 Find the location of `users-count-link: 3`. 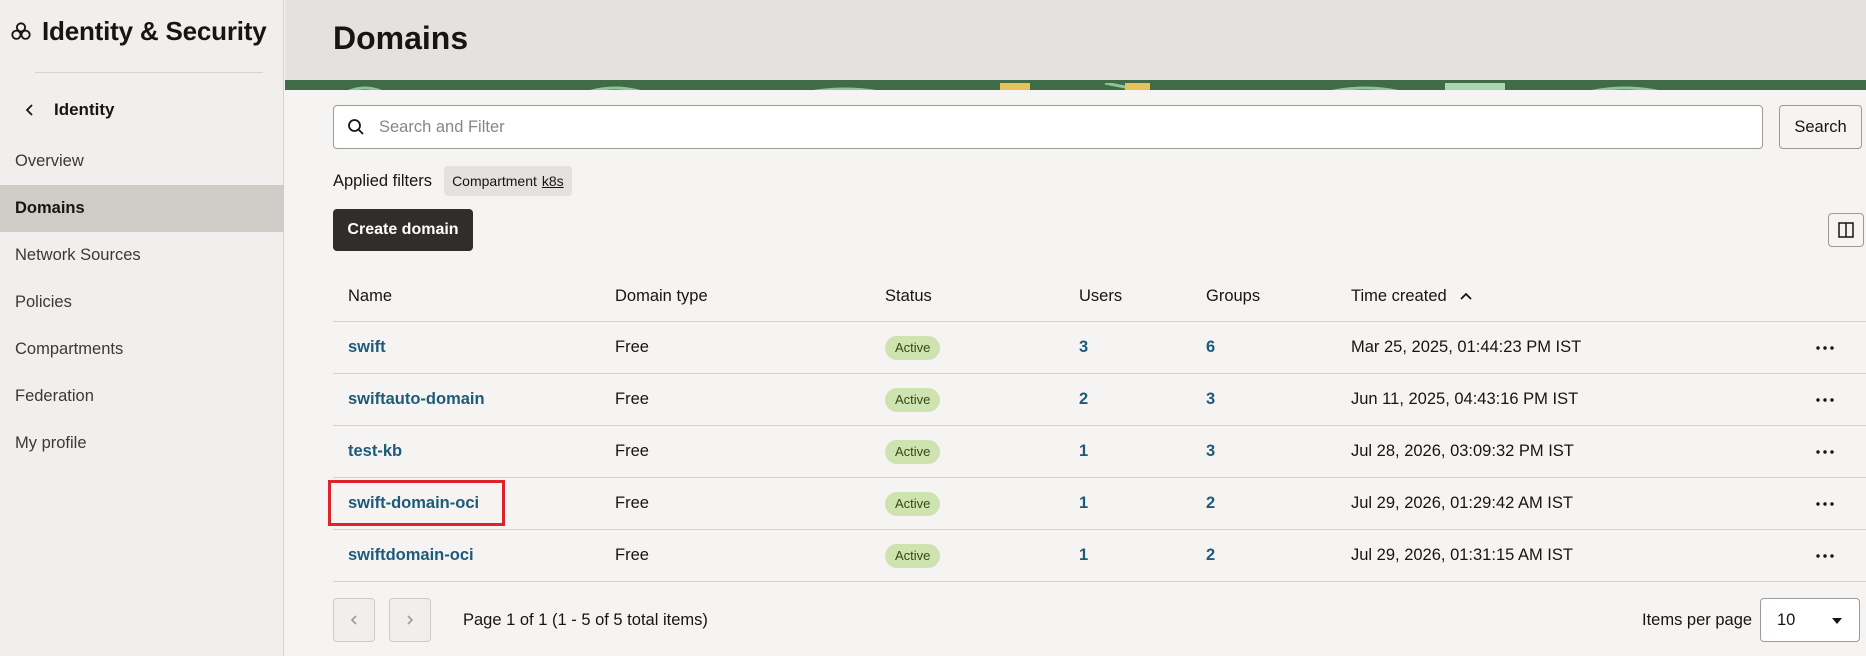

users-count-link: 3 is located at coordinates (1083, 347).